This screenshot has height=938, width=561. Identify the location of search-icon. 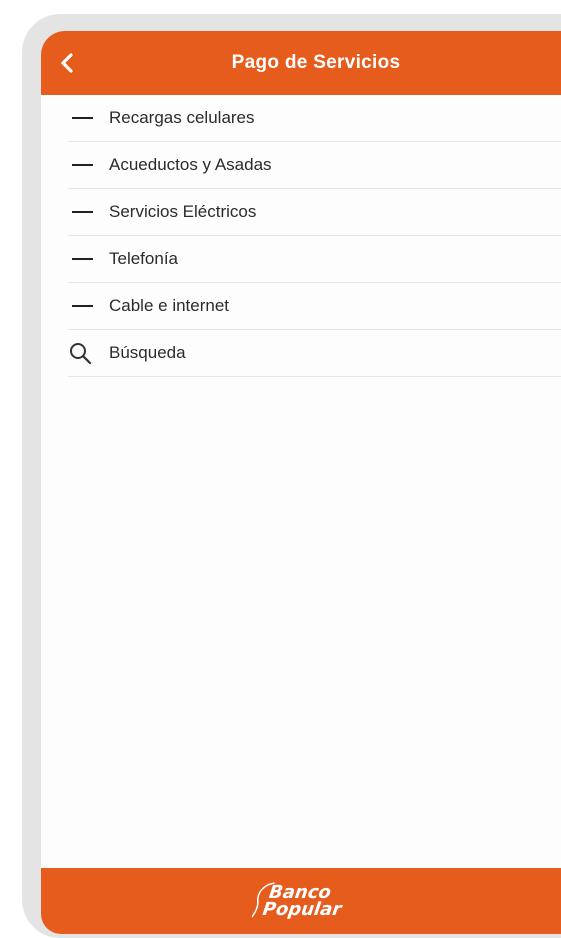
(81, 354).